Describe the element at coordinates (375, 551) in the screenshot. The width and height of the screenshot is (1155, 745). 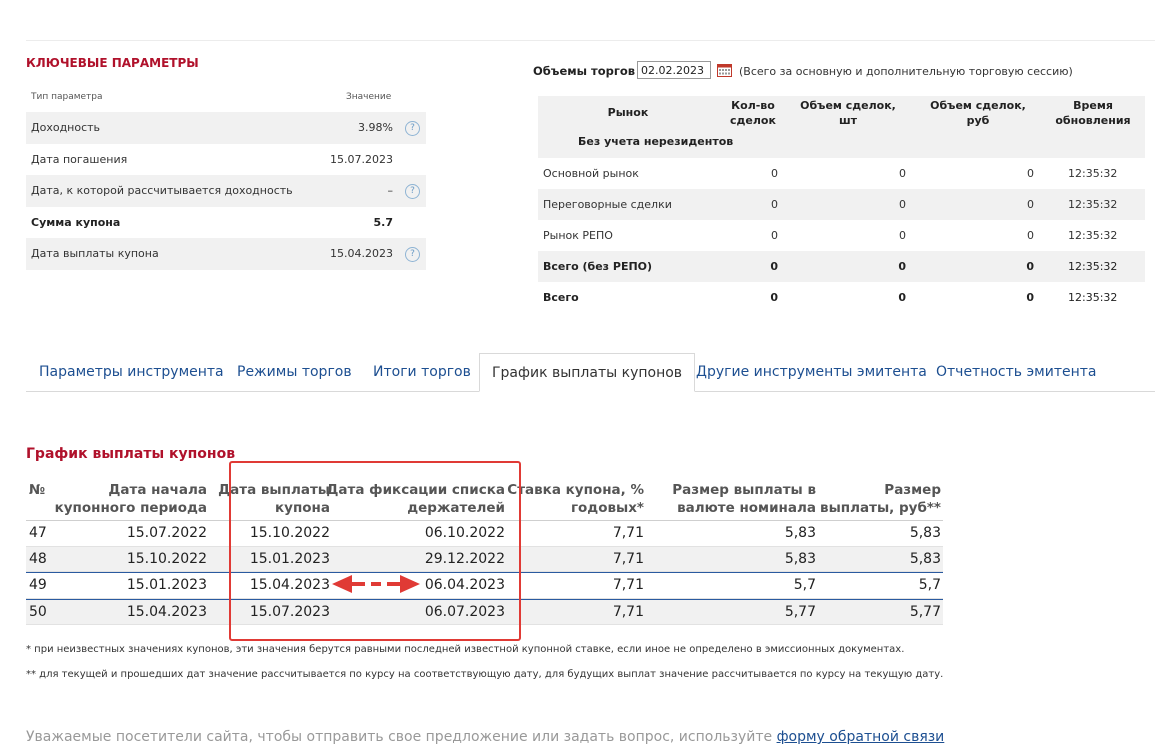
I see `annotation-frame` at that location.